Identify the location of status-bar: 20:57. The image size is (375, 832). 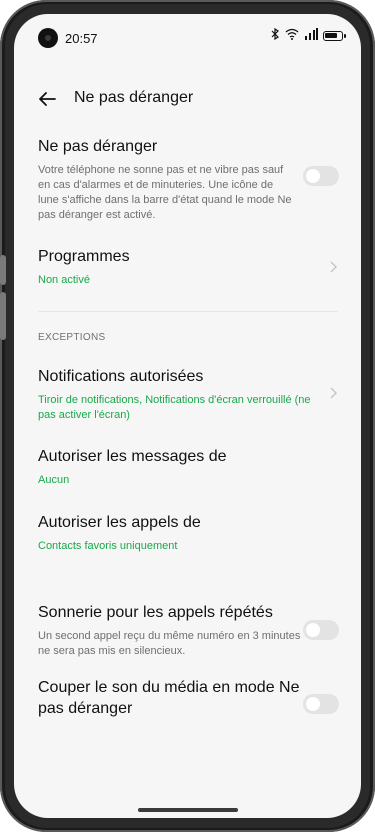
(187, 34).